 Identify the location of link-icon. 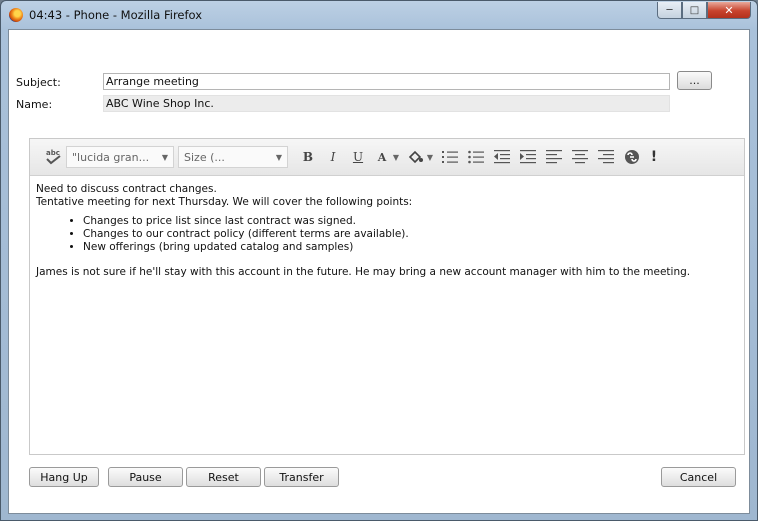
(632, 157).